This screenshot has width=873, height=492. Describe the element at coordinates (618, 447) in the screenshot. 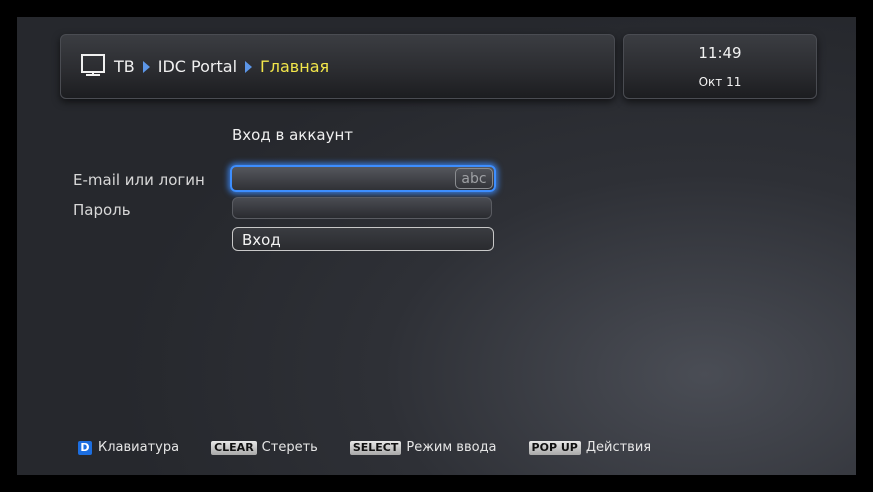

I see `hint-popup-label: Действия` at that location.